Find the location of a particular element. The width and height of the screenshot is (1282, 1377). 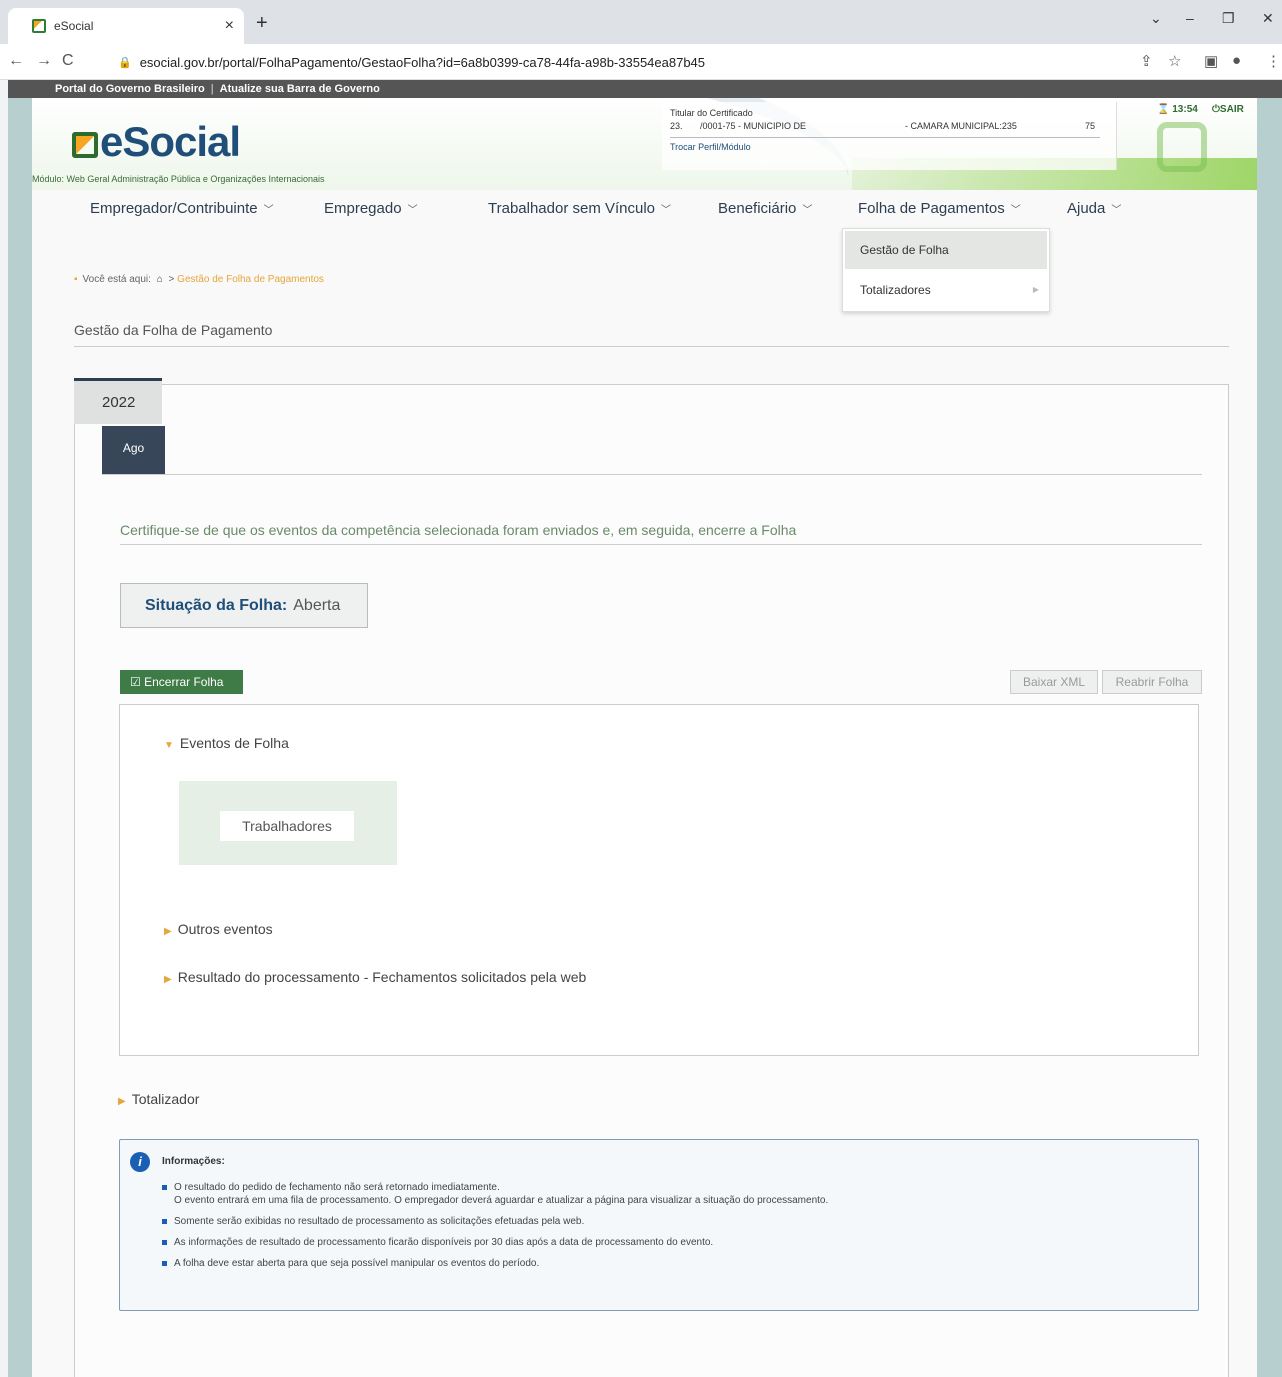

lock-icon: 🔒 is located at coordinates (125, 62).